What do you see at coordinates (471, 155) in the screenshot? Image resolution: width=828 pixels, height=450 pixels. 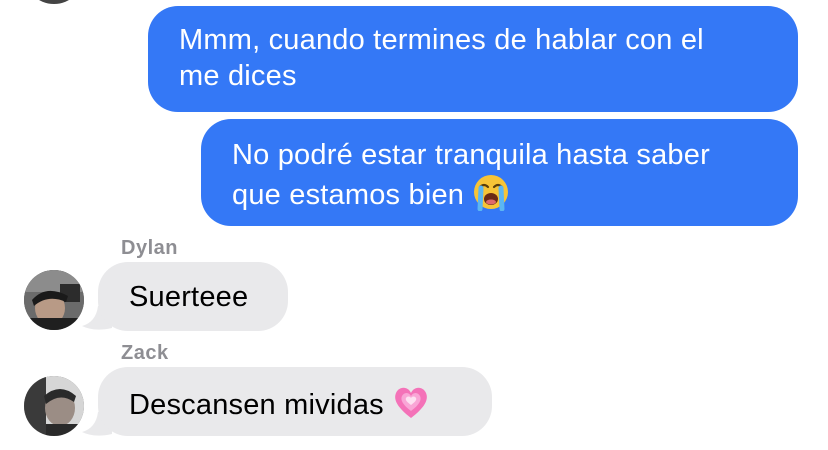 I see `message-line: No podré estar tranquila hasta saber` at bounding box center [471, 155].